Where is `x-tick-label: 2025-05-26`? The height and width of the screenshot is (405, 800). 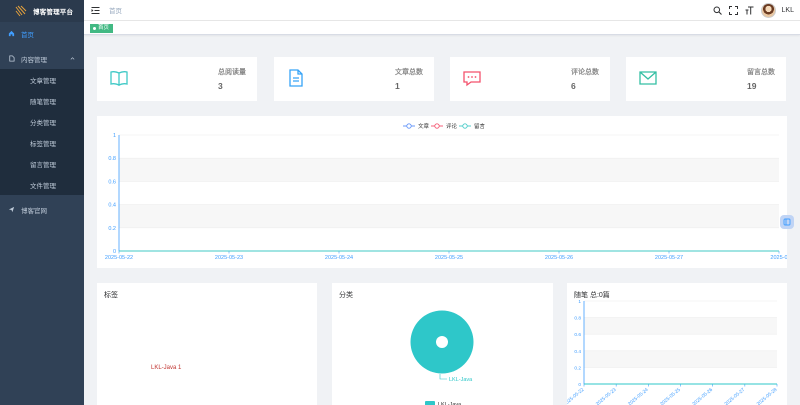
x-tick-label: 2025-05-26 is located at coordinates (702, 396).